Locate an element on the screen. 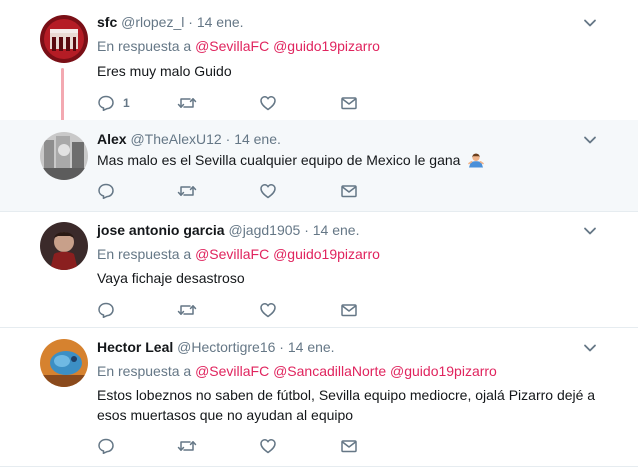 The image size is (638, 469). tweet-header: jose antonio garcia @jagd1905 · 14 ene. is located at coordinates (228, 230).